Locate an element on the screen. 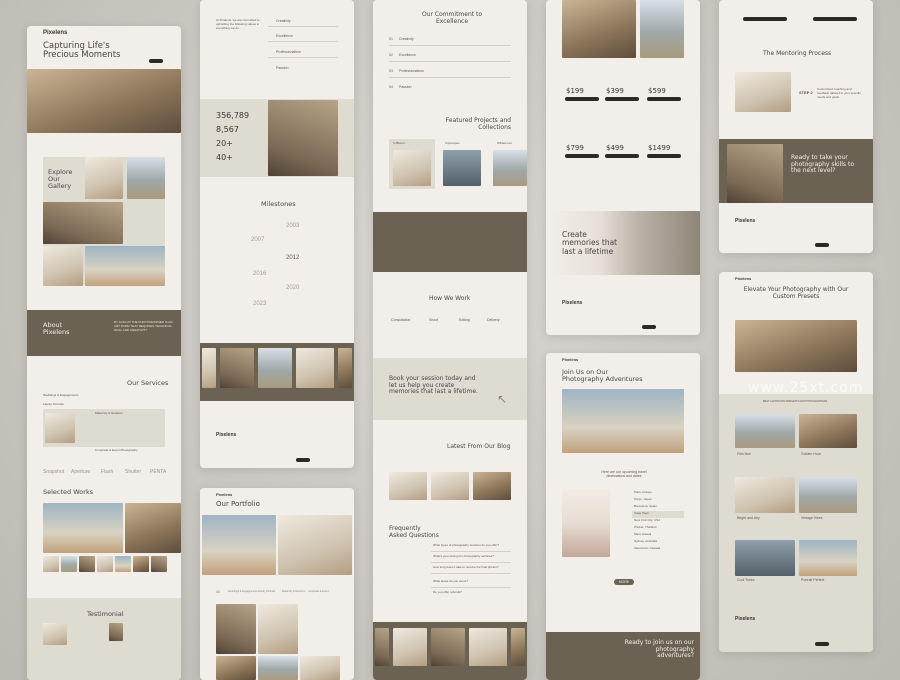 This screenshot has width=900, height=680. milestone-year: 2007 is located at coordinates (258, 240).